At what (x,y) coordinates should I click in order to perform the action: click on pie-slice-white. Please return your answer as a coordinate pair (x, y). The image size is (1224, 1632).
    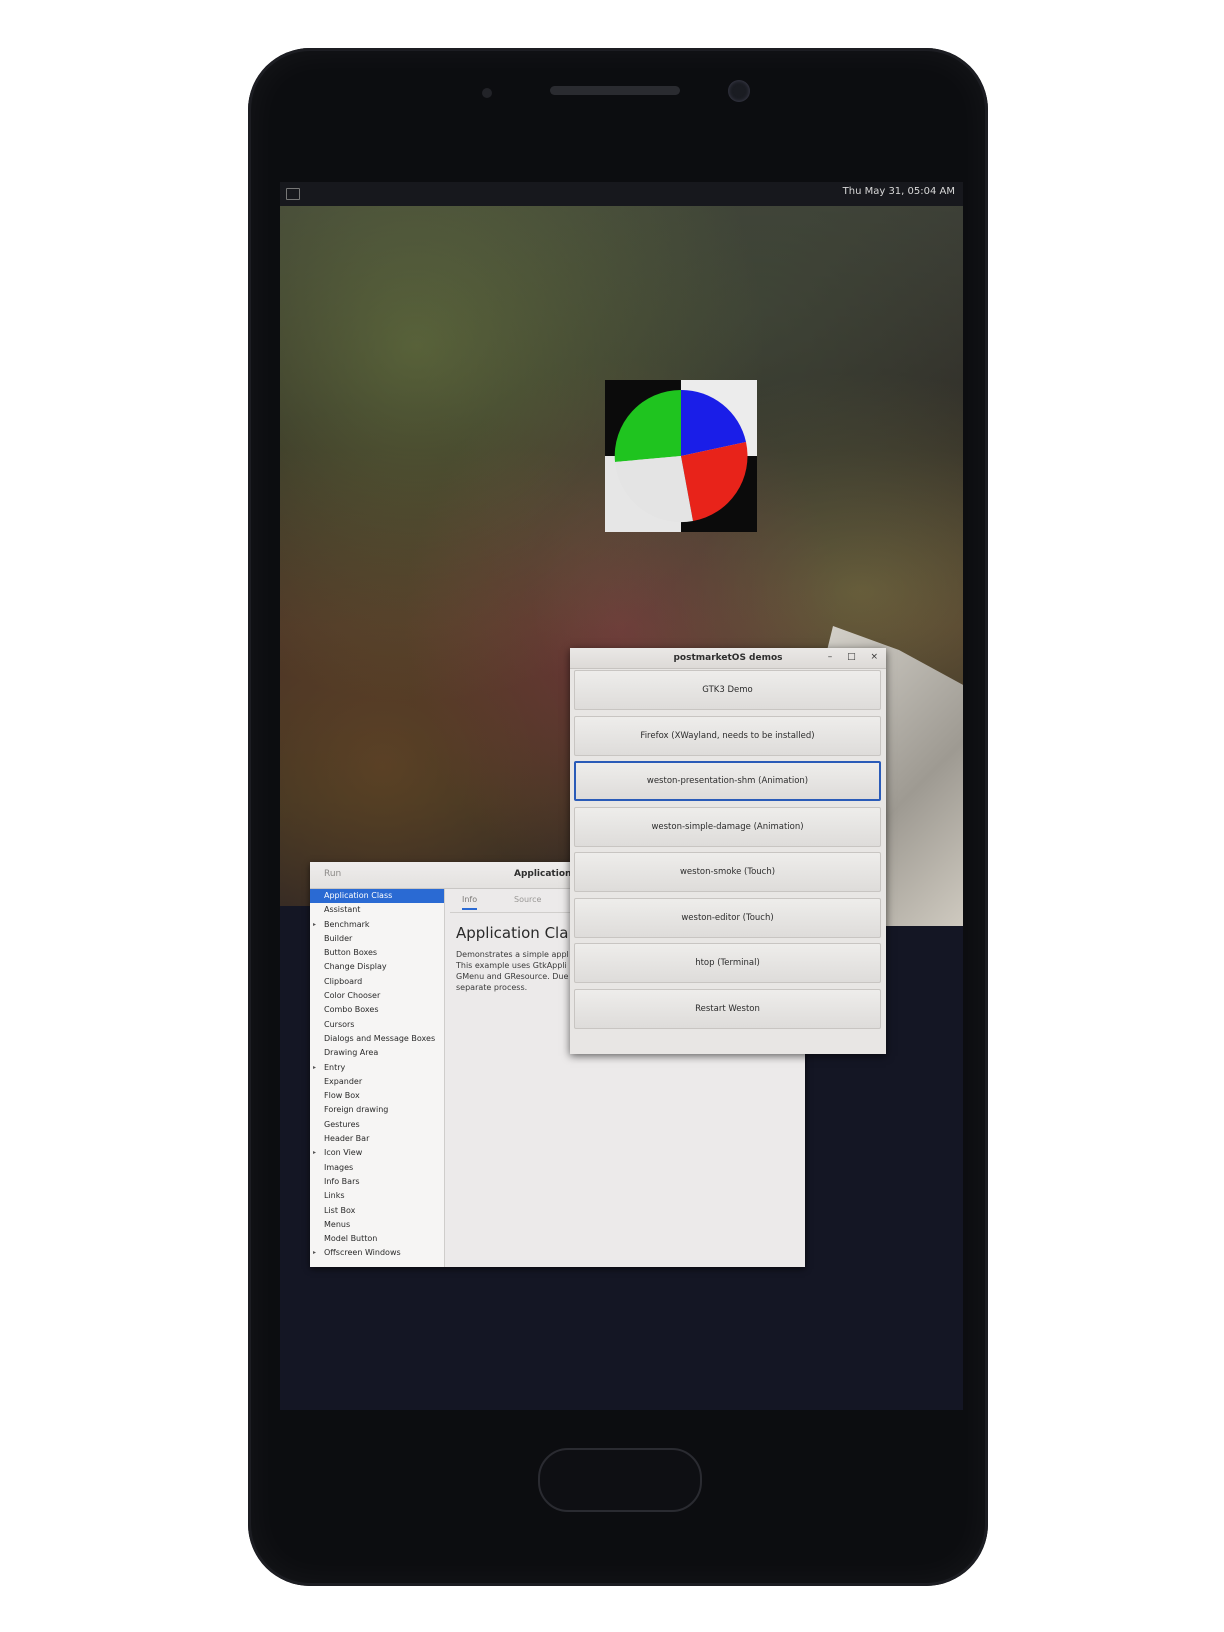
    Looking at the image, I should click on (654, 489).